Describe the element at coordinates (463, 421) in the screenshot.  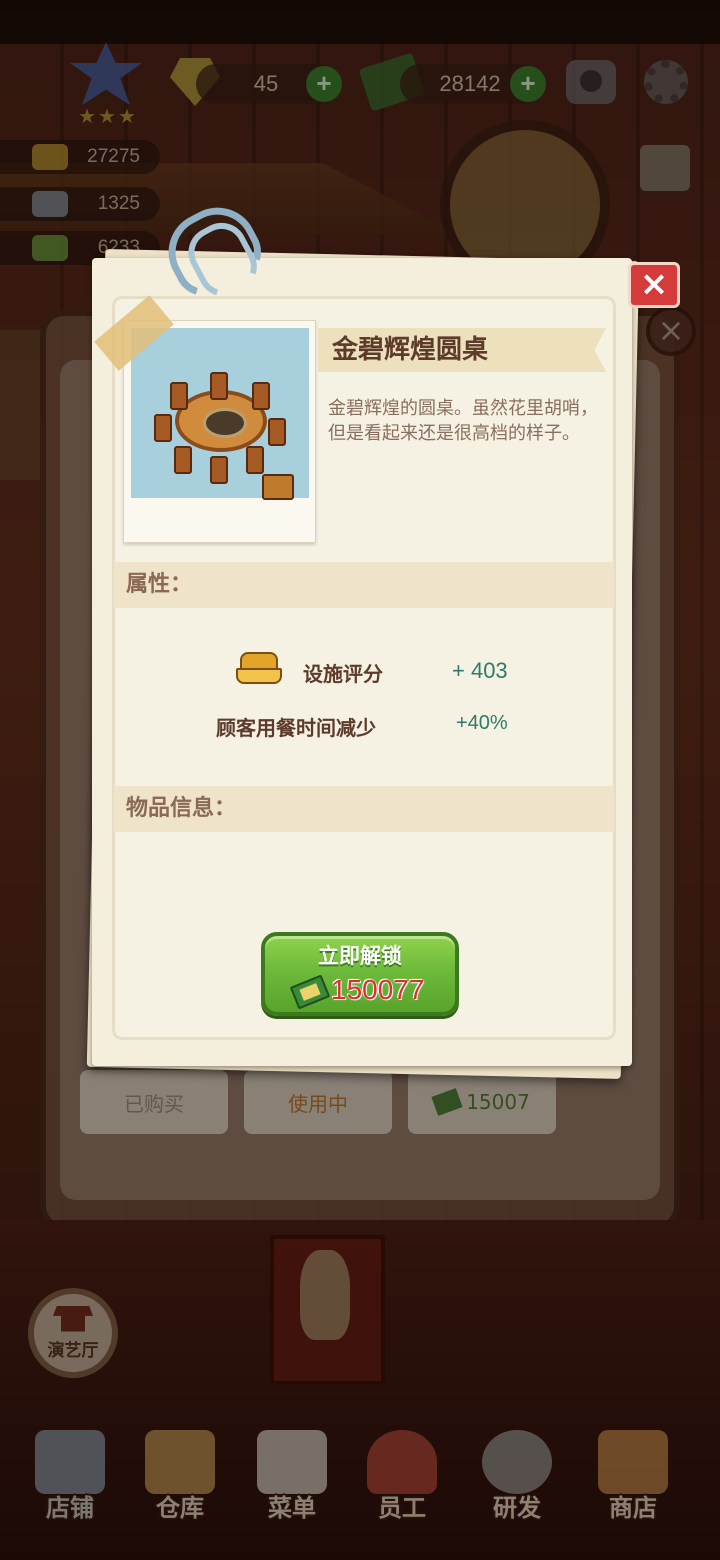
I see `item-description: 金碧辉煌的圆桌。虽然花里胡哨，但是看起来还是很高档的样子。` at that location.